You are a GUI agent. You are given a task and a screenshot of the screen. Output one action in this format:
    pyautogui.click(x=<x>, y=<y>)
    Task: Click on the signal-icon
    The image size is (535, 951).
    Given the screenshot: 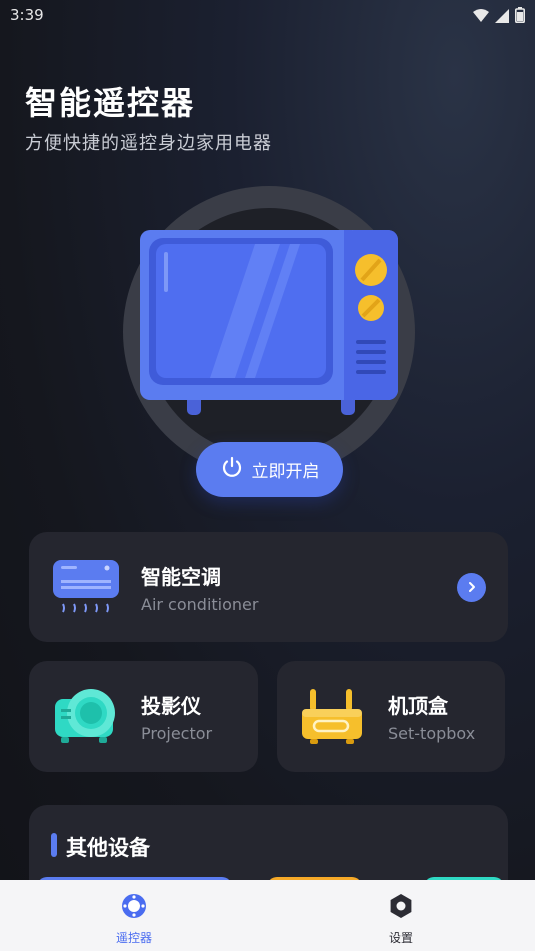 What is the action you would take?
    pyautogui.click(x=502, y=17)
    